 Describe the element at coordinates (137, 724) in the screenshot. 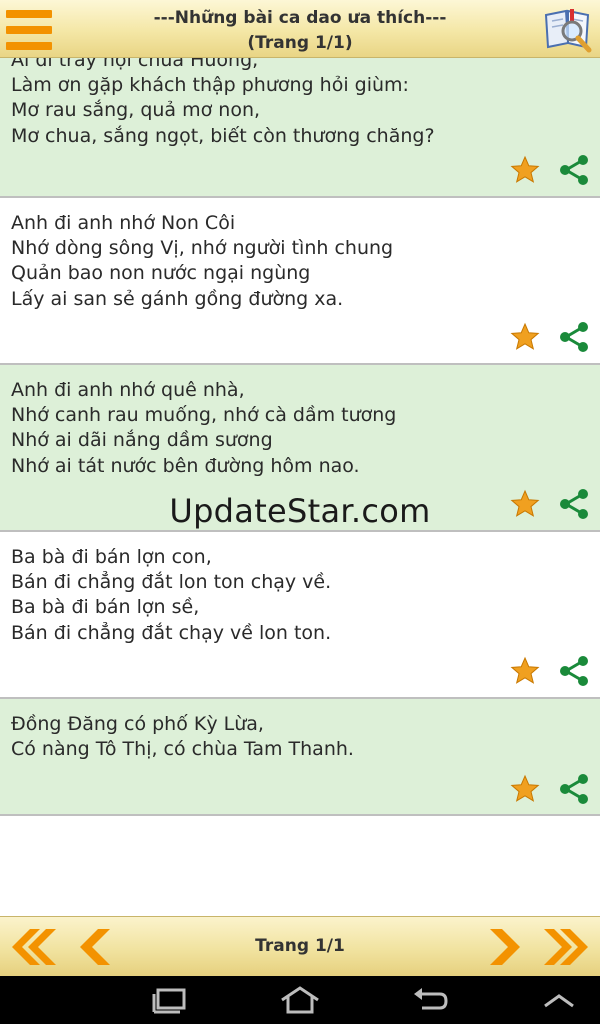

I see `verse-line: Đồng Đăng có phố Kỳ Lừa,` at that location.